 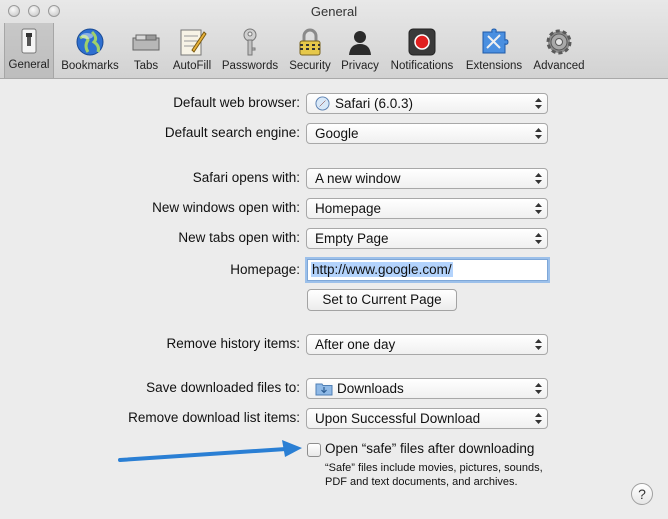 What do you see at coordinates (427, 178) in the screenshot?
I see `opens-with-popup: A new window` at bounding box center [427, 178].